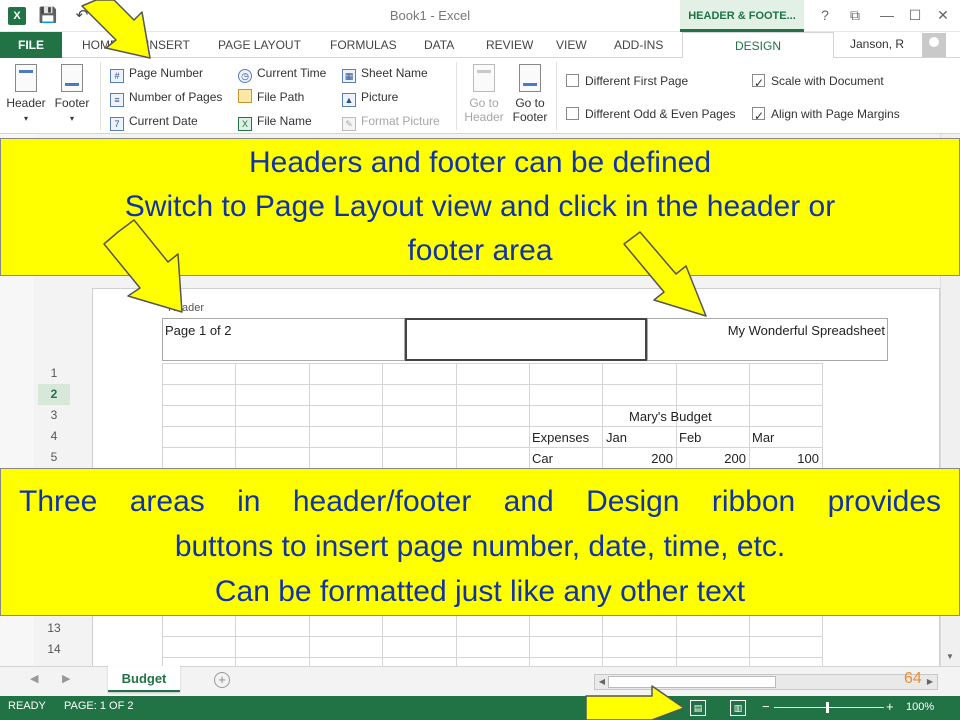 The image size is (960, 720). I want to click on page-number-label: Page Number, so click(166, 73).